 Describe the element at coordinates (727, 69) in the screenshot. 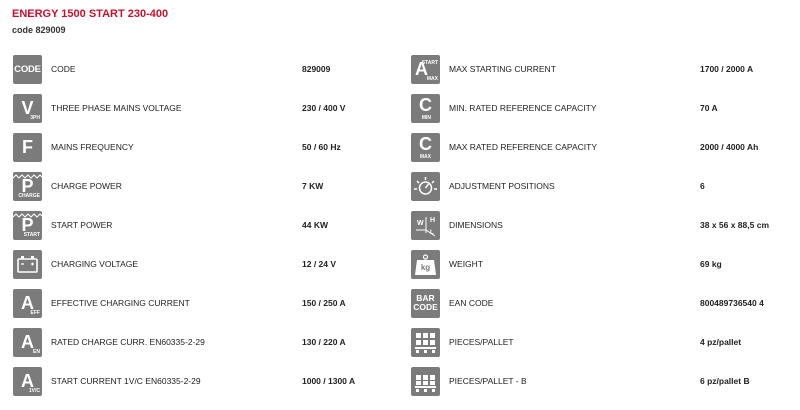

I see `spec-value: 1700 / 2000 A` at that location.